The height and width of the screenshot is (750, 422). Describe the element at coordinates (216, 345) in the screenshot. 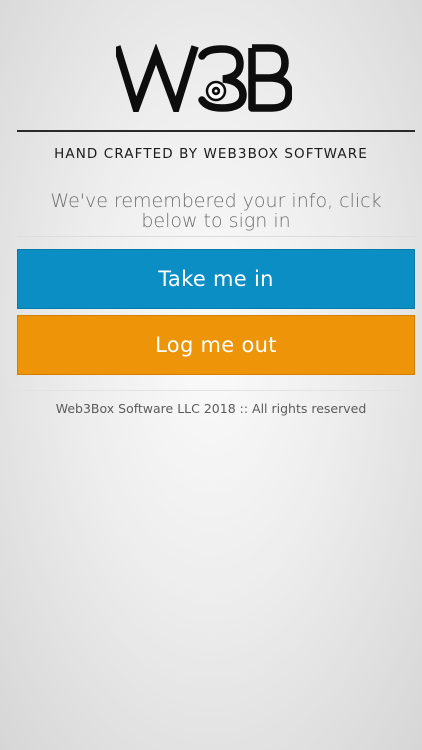

I see `log-me-out-button: Log me out` at that location.